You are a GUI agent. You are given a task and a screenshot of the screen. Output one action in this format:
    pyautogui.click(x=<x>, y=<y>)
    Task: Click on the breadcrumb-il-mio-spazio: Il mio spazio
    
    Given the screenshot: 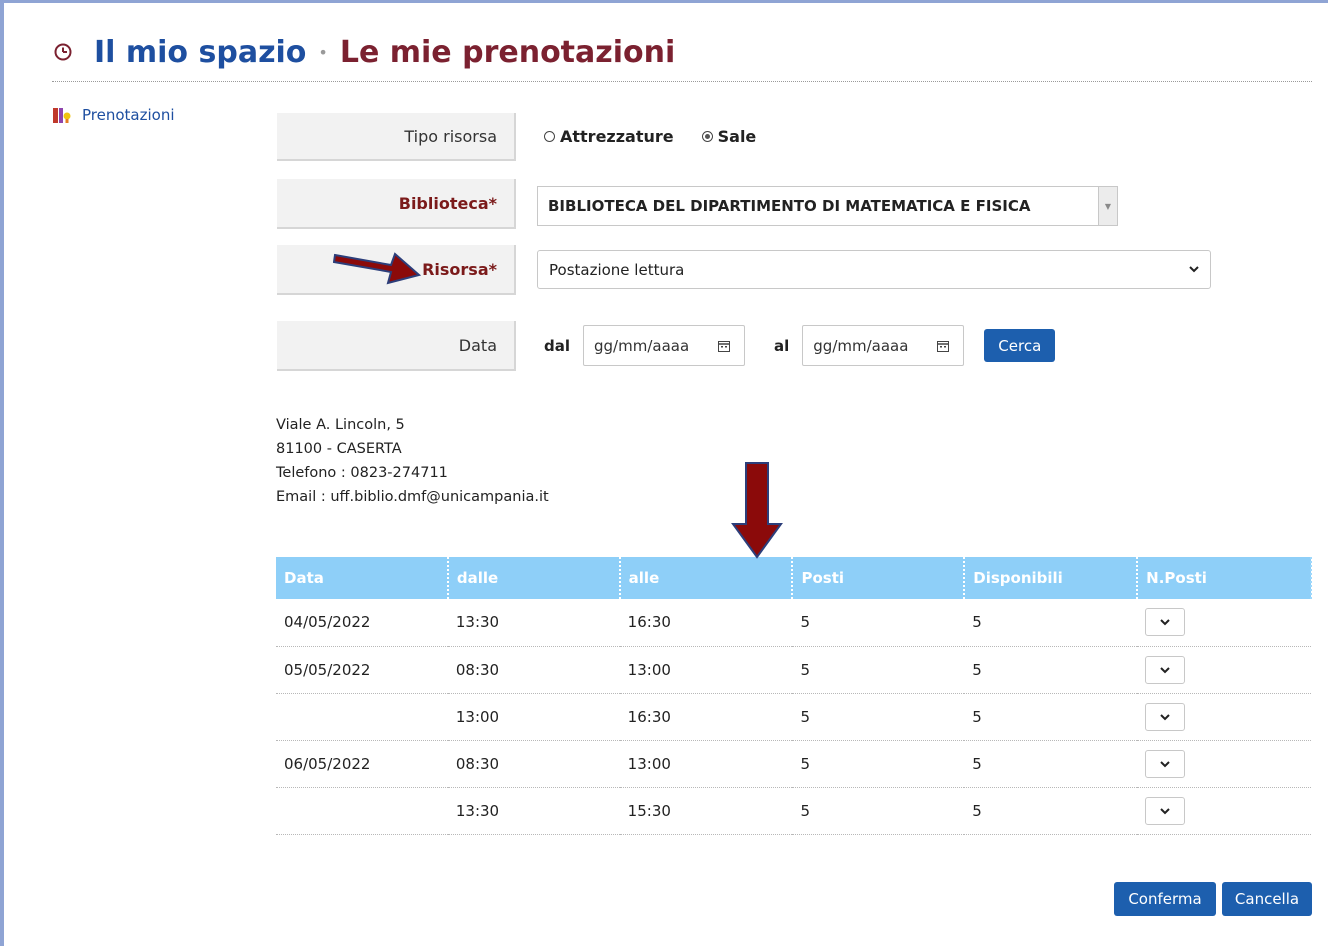 What is the action you would take?
    pyautogui.click(x=200, y=52)
    